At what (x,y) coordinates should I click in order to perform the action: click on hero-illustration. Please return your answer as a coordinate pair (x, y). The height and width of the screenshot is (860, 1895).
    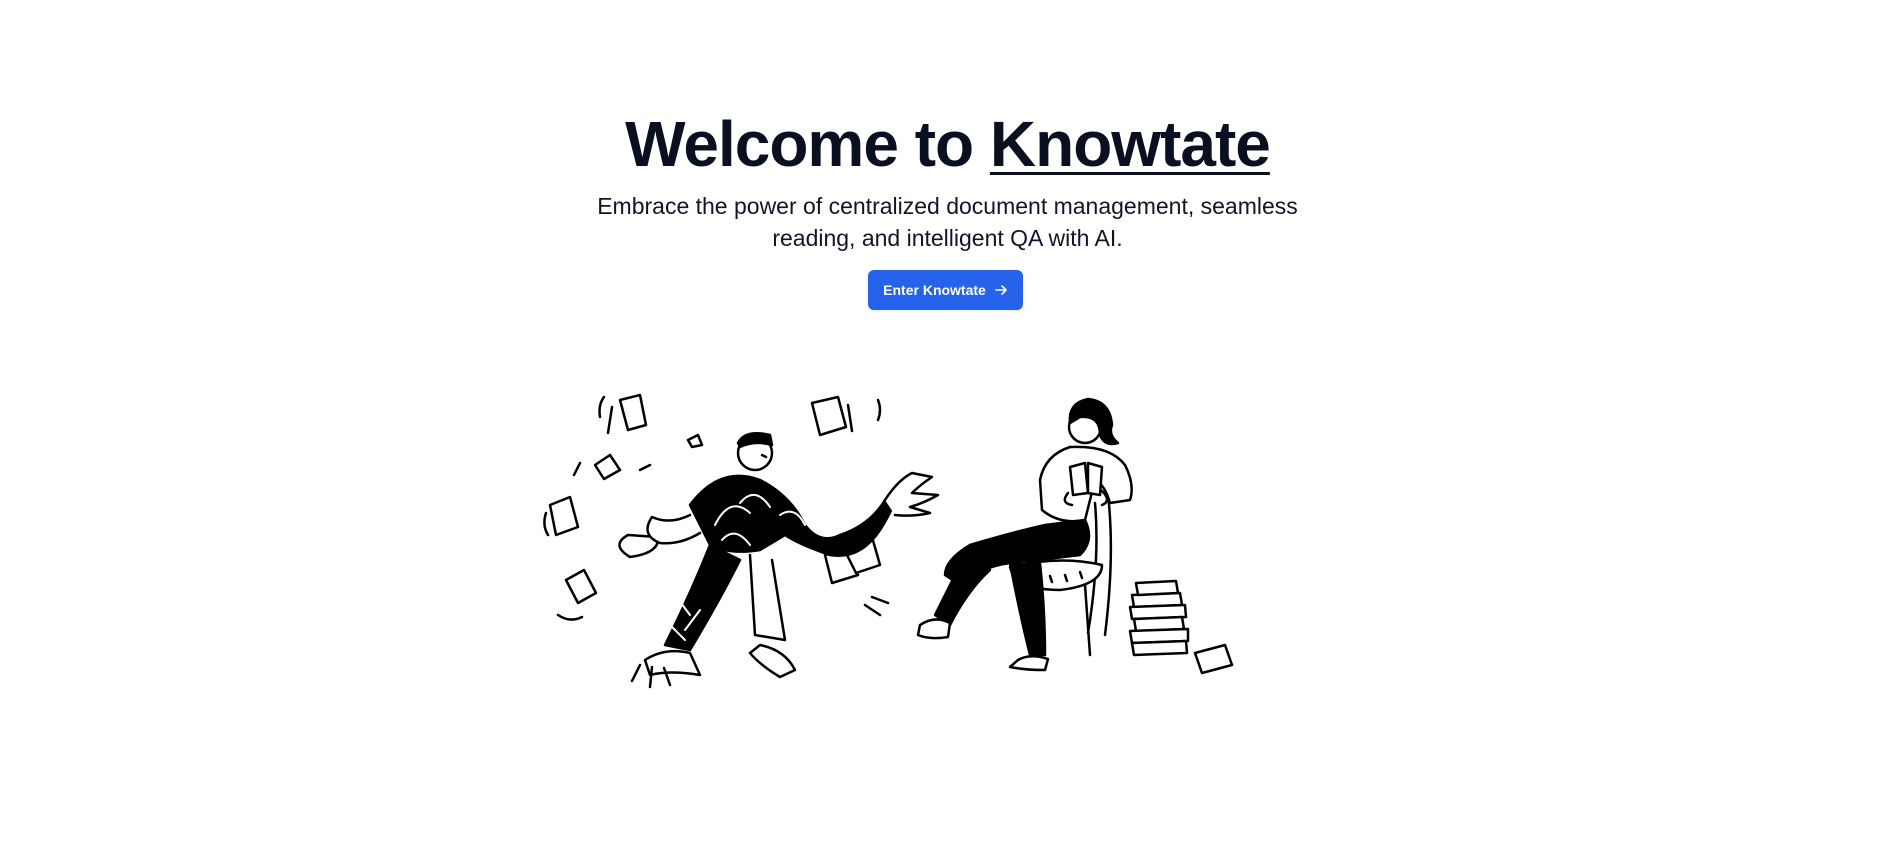
    Looking at the image, I should click on (888, 541).